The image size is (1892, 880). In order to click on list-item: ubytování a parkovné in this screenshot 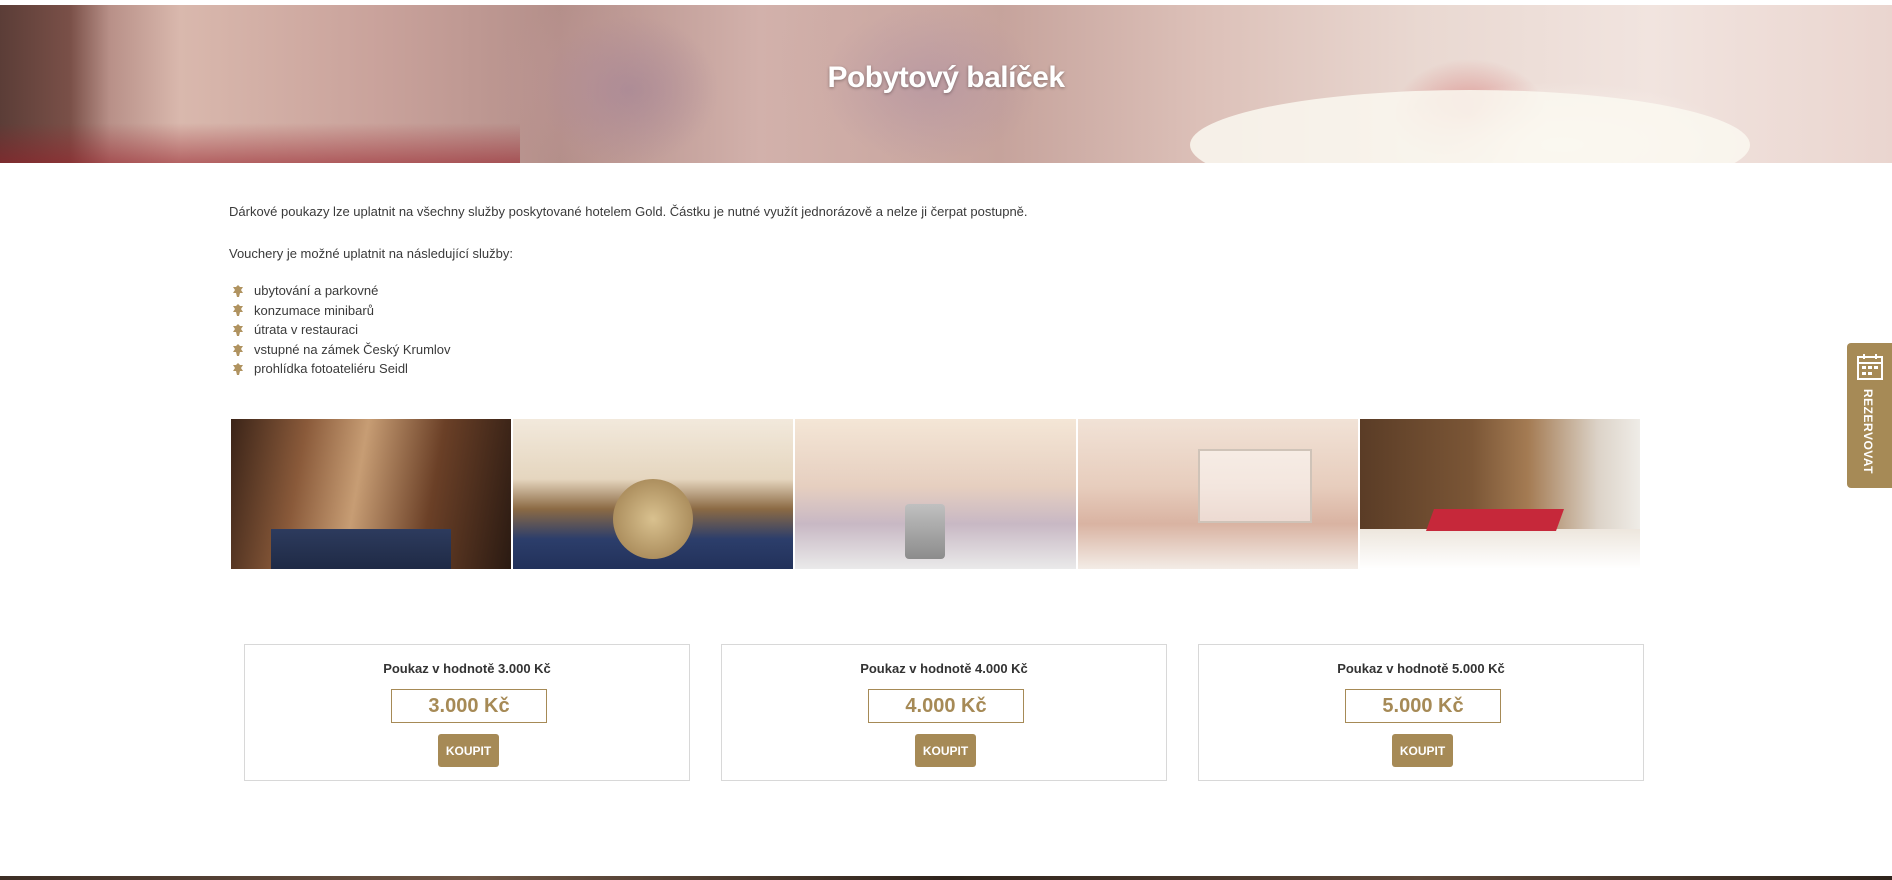, I will do `click(341, 291)`.